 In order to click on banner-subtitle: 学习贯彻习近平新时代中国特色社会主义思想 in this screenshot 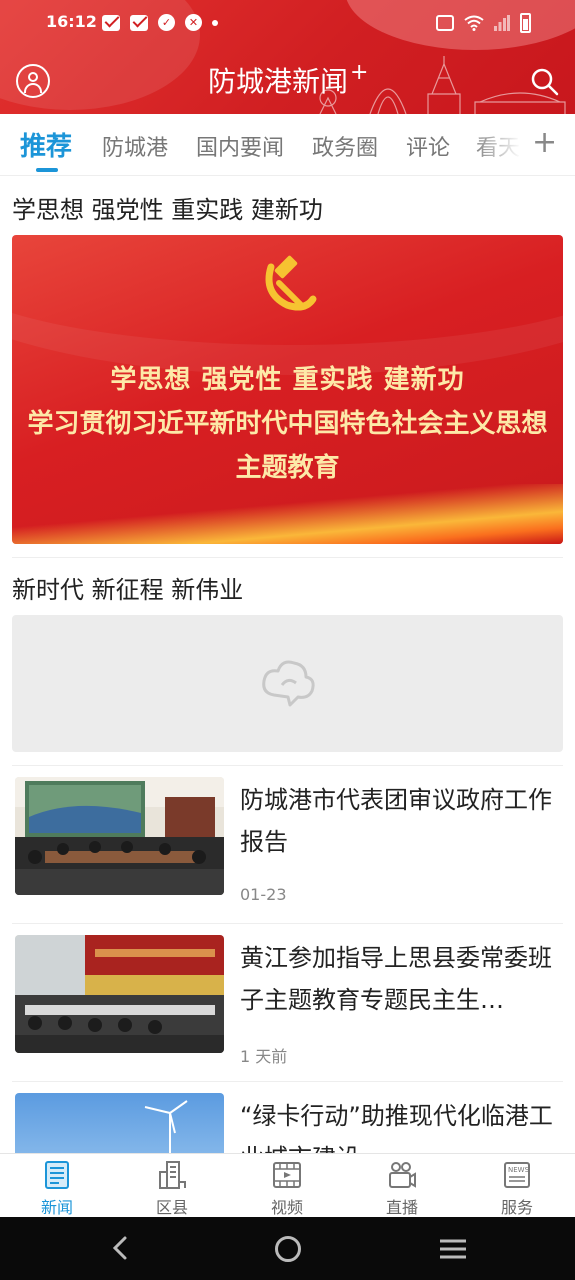, I will do `click(287, 424)`.